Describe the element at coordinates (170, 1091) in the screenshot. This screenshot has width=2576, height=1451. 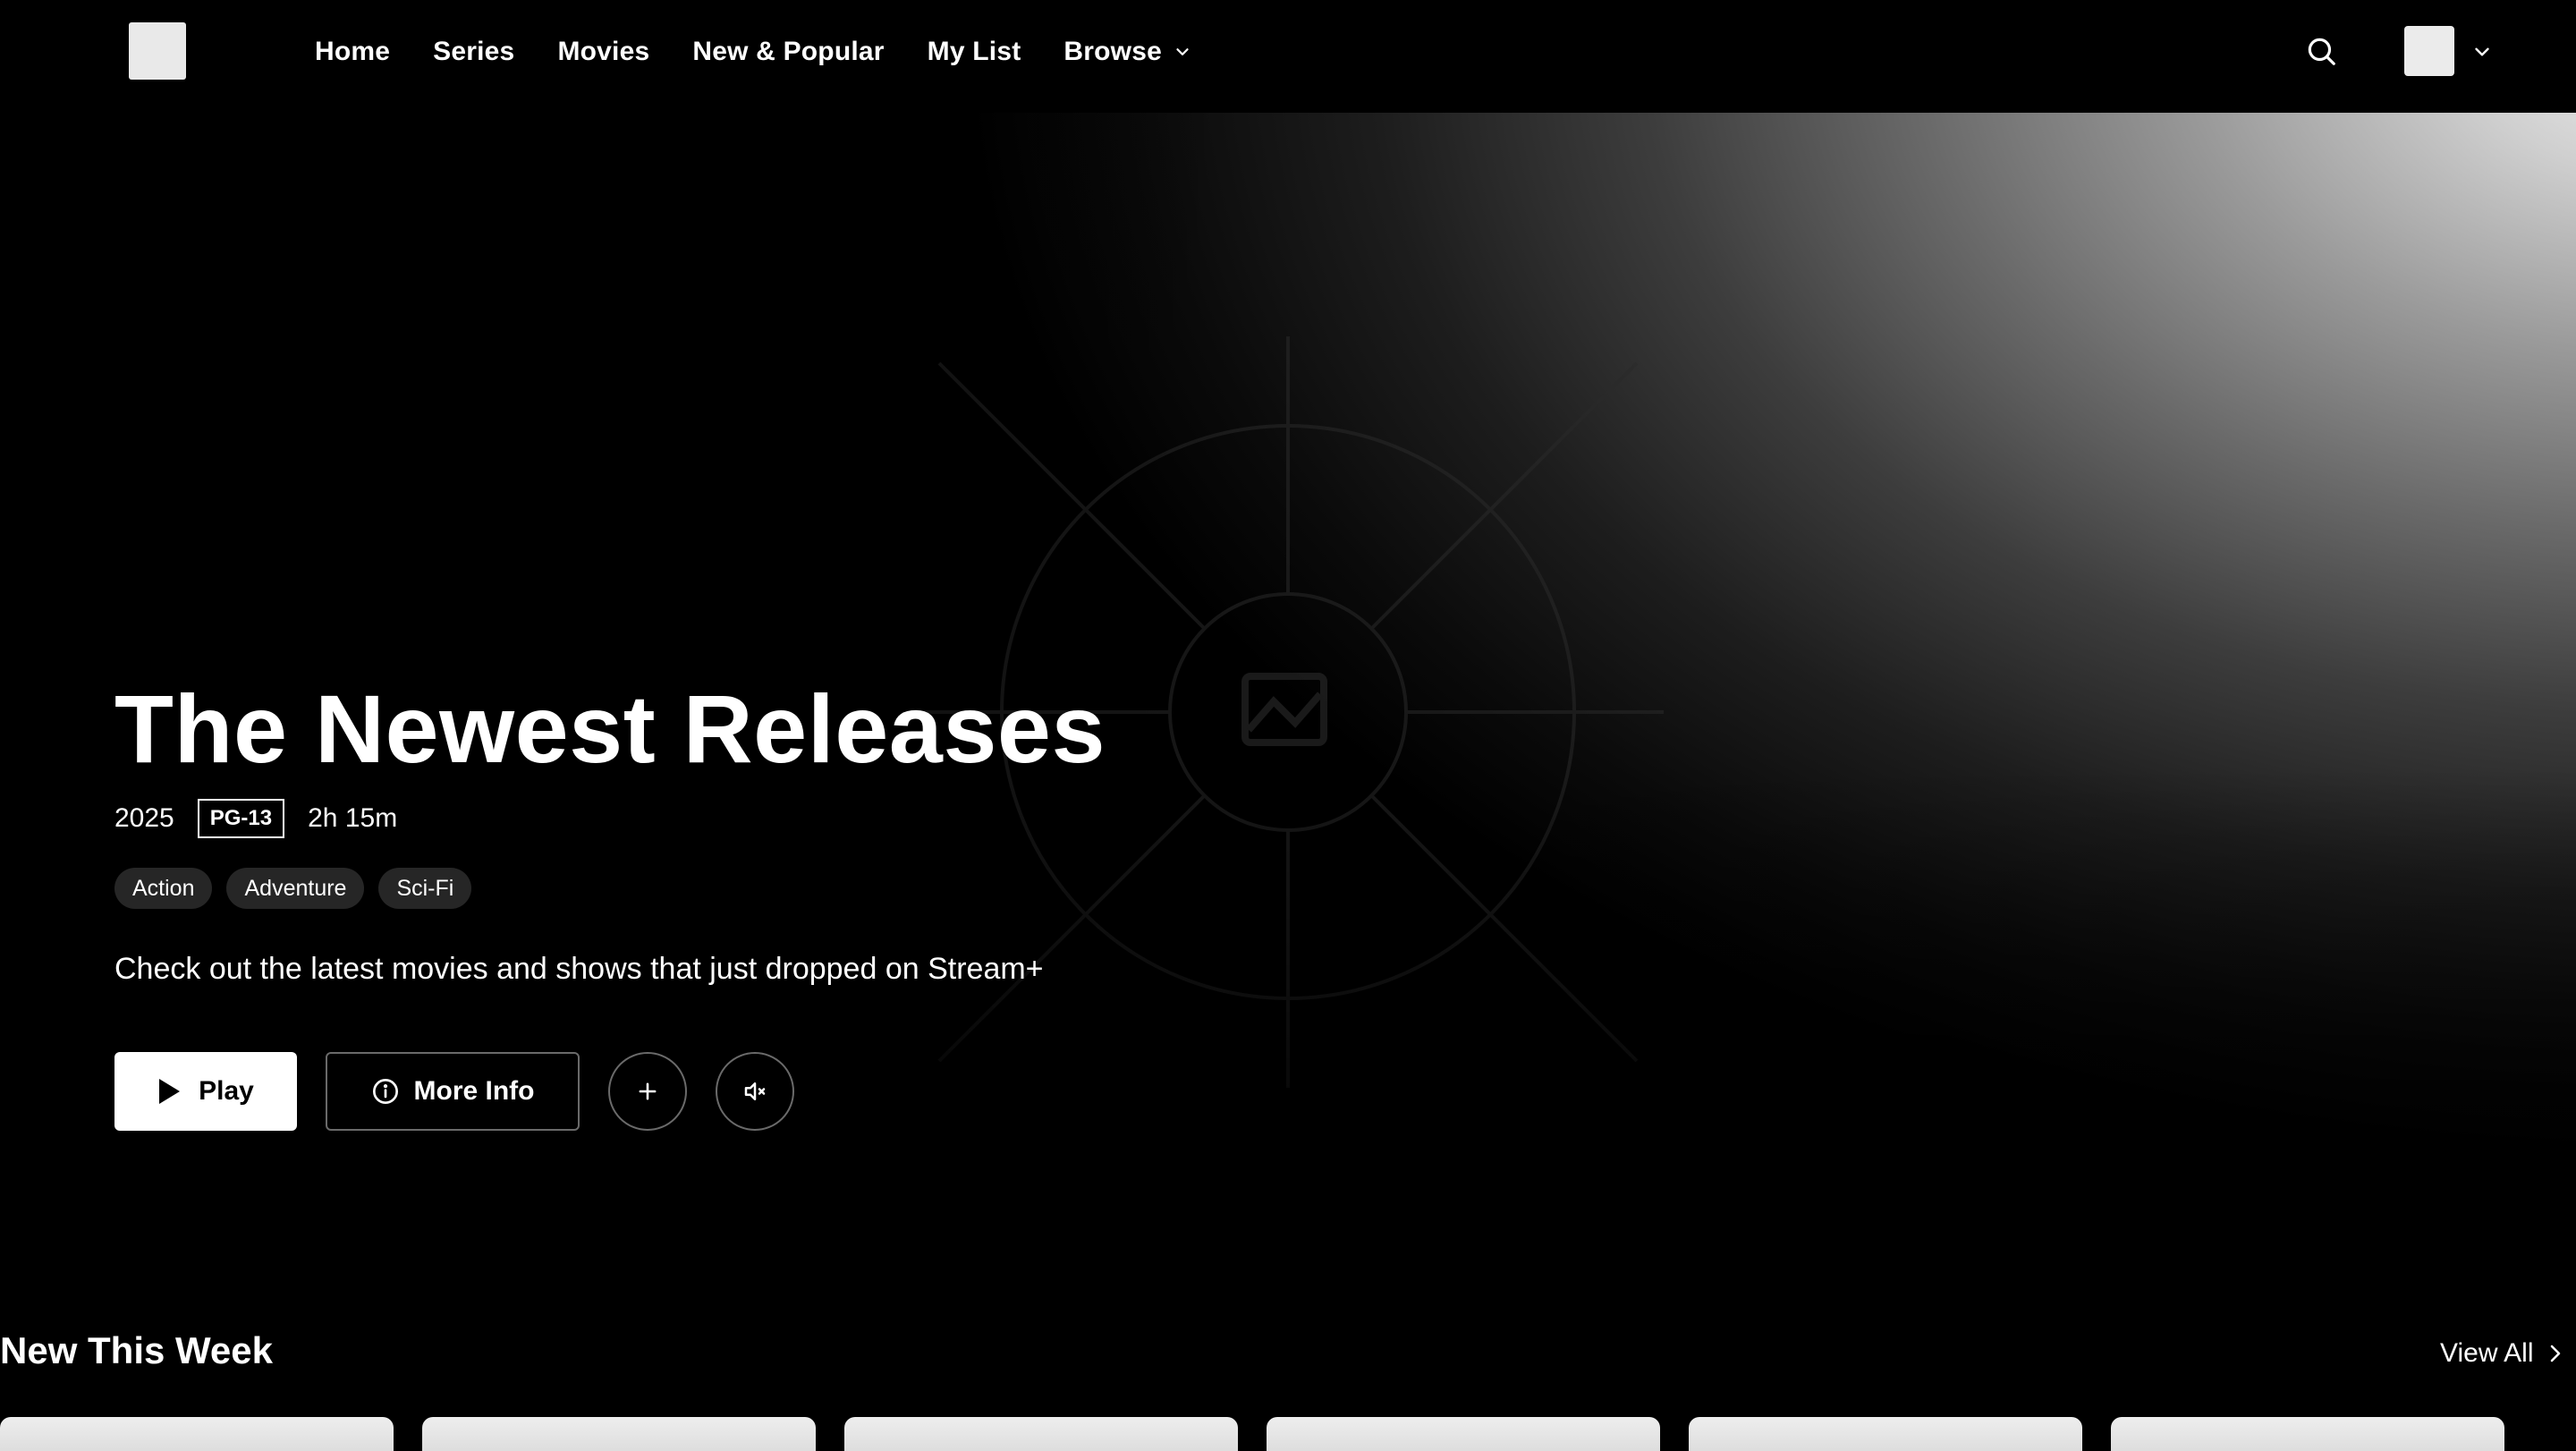
I see `play-icon` at that location.